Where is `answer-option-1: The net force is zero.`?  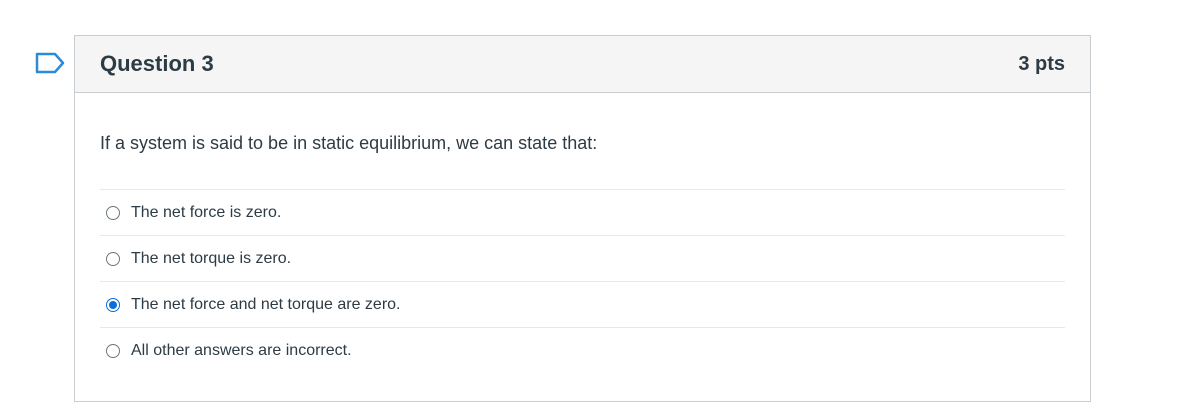
answer-option-1: The net force is zero. is located at coordinates (582, 213).